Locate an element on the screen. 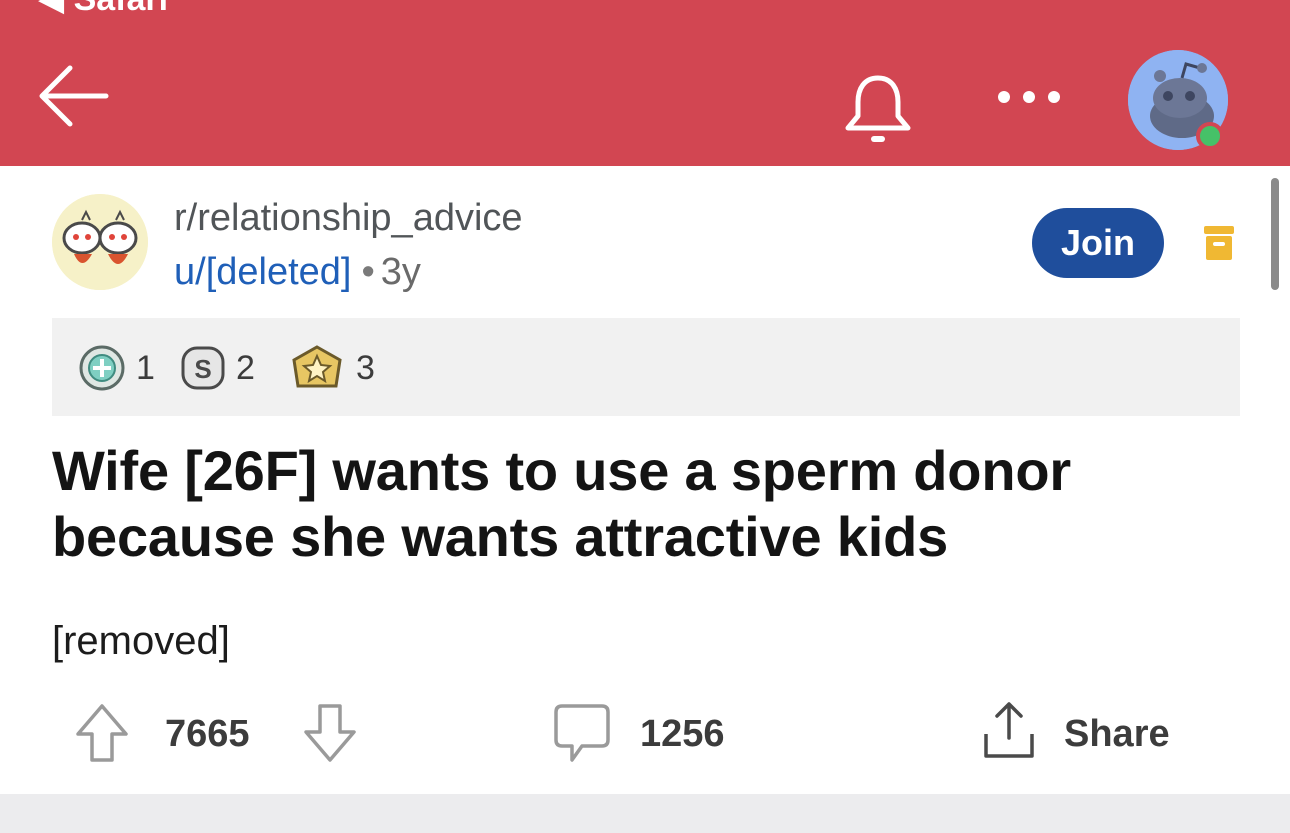  archive-icon is located at coordinates (1219, 243).